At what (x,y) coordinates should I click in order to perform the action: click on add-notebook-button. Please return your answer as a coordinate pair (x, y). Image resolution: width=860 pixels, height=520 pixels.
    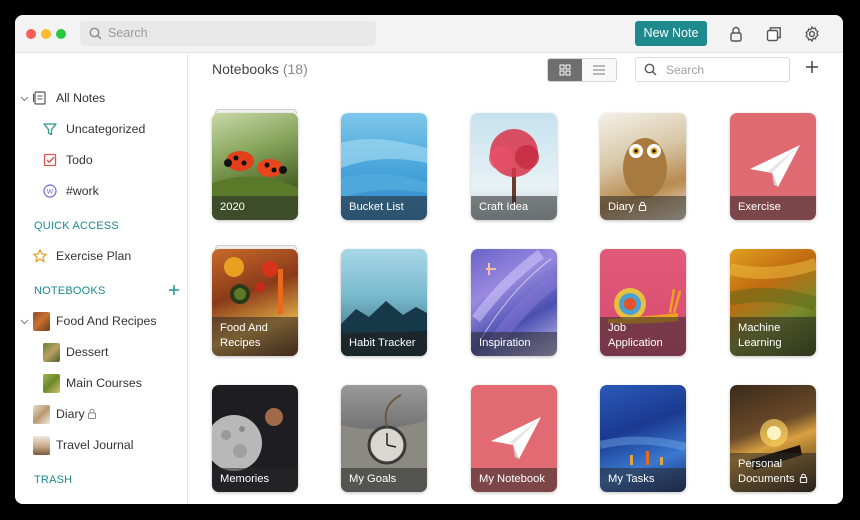
    Looking at the image, I should click on (812, 67).